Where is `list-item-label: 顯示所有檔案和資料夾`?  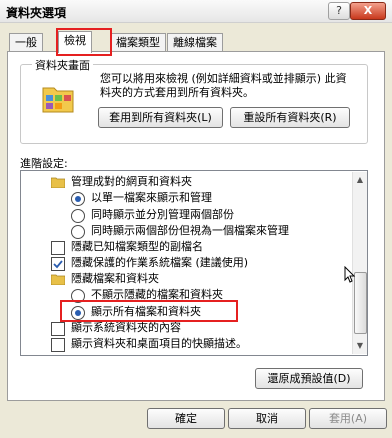
list-item-label: 顯示所有檔案和資料夾 is located at coordinates (146, 311).